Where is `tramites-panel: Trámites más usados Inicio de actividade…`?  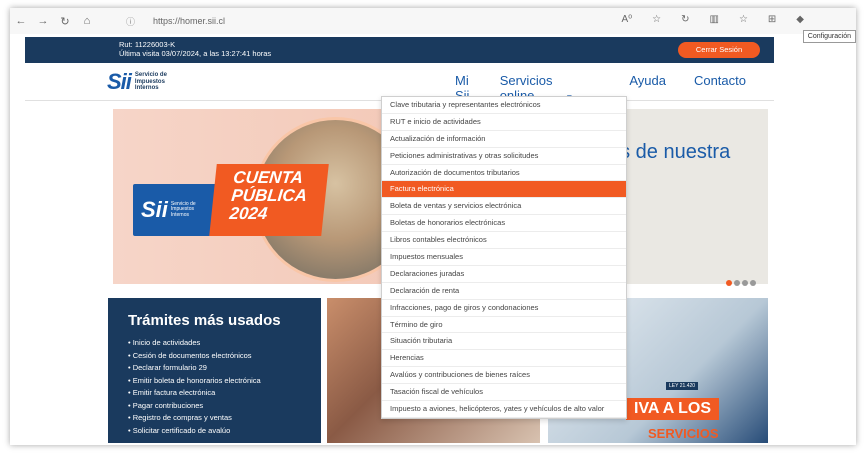
tramites-panel: Trámites más usados Inicio de actividade… is located at coordinates (214, 370).